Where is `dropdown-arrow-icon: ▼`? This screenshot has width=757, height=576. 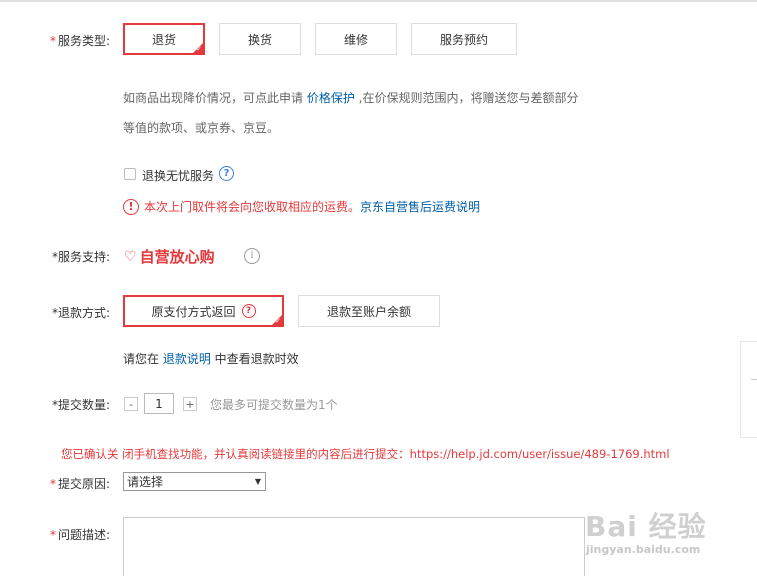
dropdown-arrow-icon: ▼ is located at coordinates (257, 481).